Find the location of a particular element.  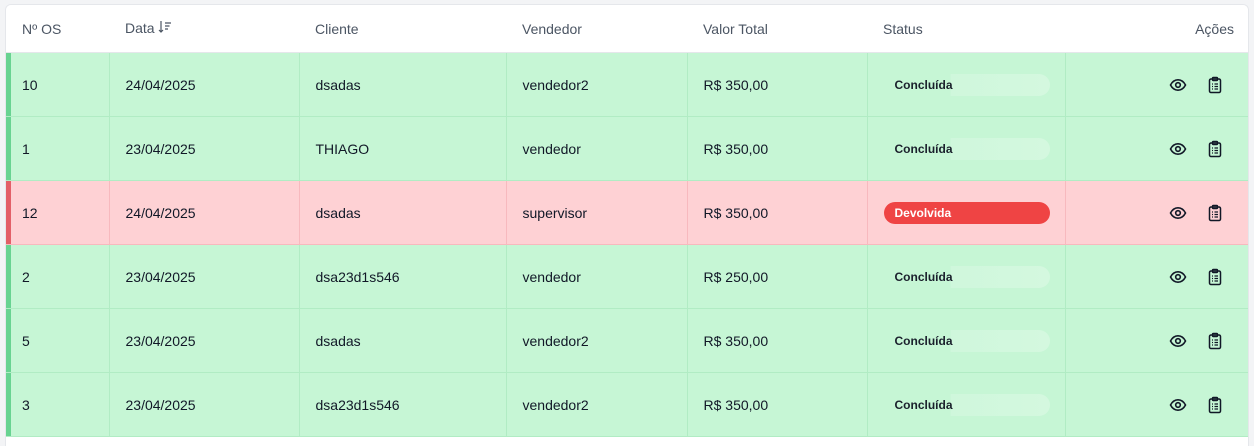

cell-os: 12 is located at coordinates (58, 212).